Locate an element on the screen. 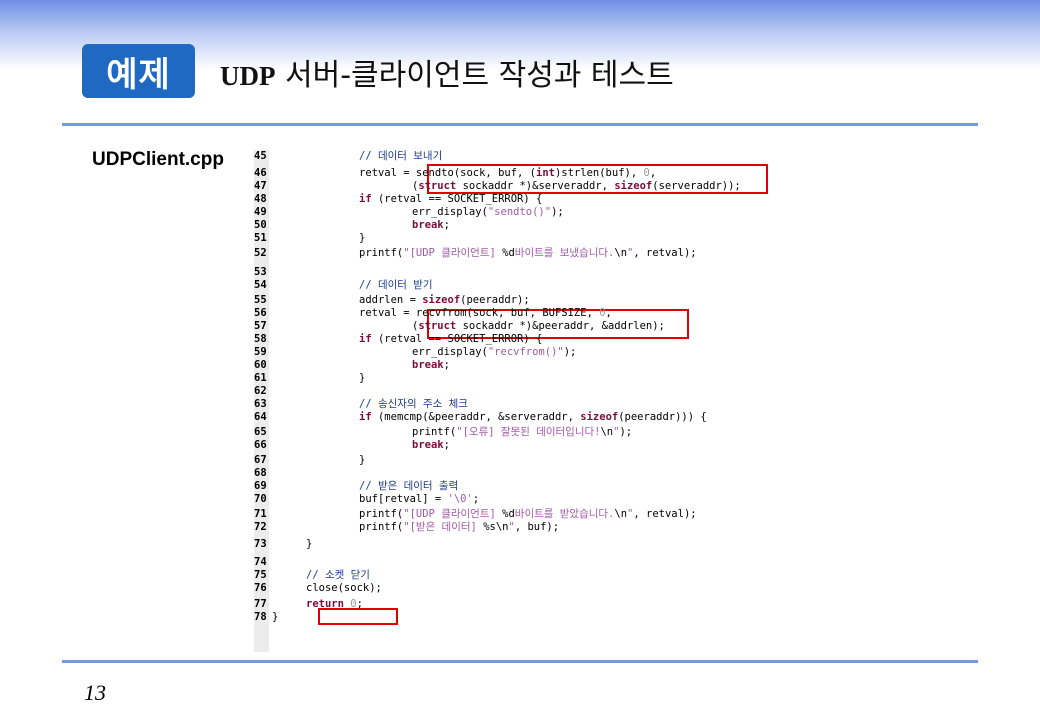 Image resolution: width=1040 pixels, height=720 pixels. line-number: 72 is located at coordinates (260, 527).